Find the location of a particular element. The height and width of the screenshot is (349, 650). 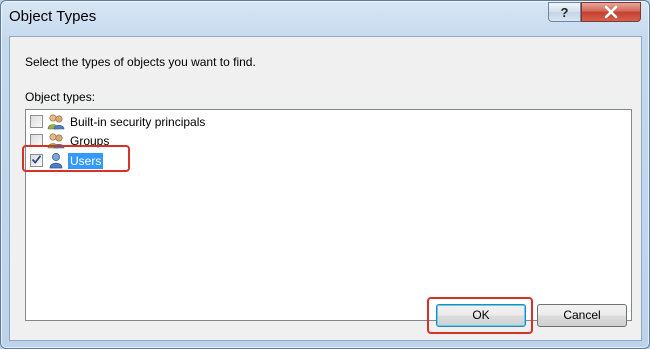

help-button: ? is located at coordinates (564, 12).